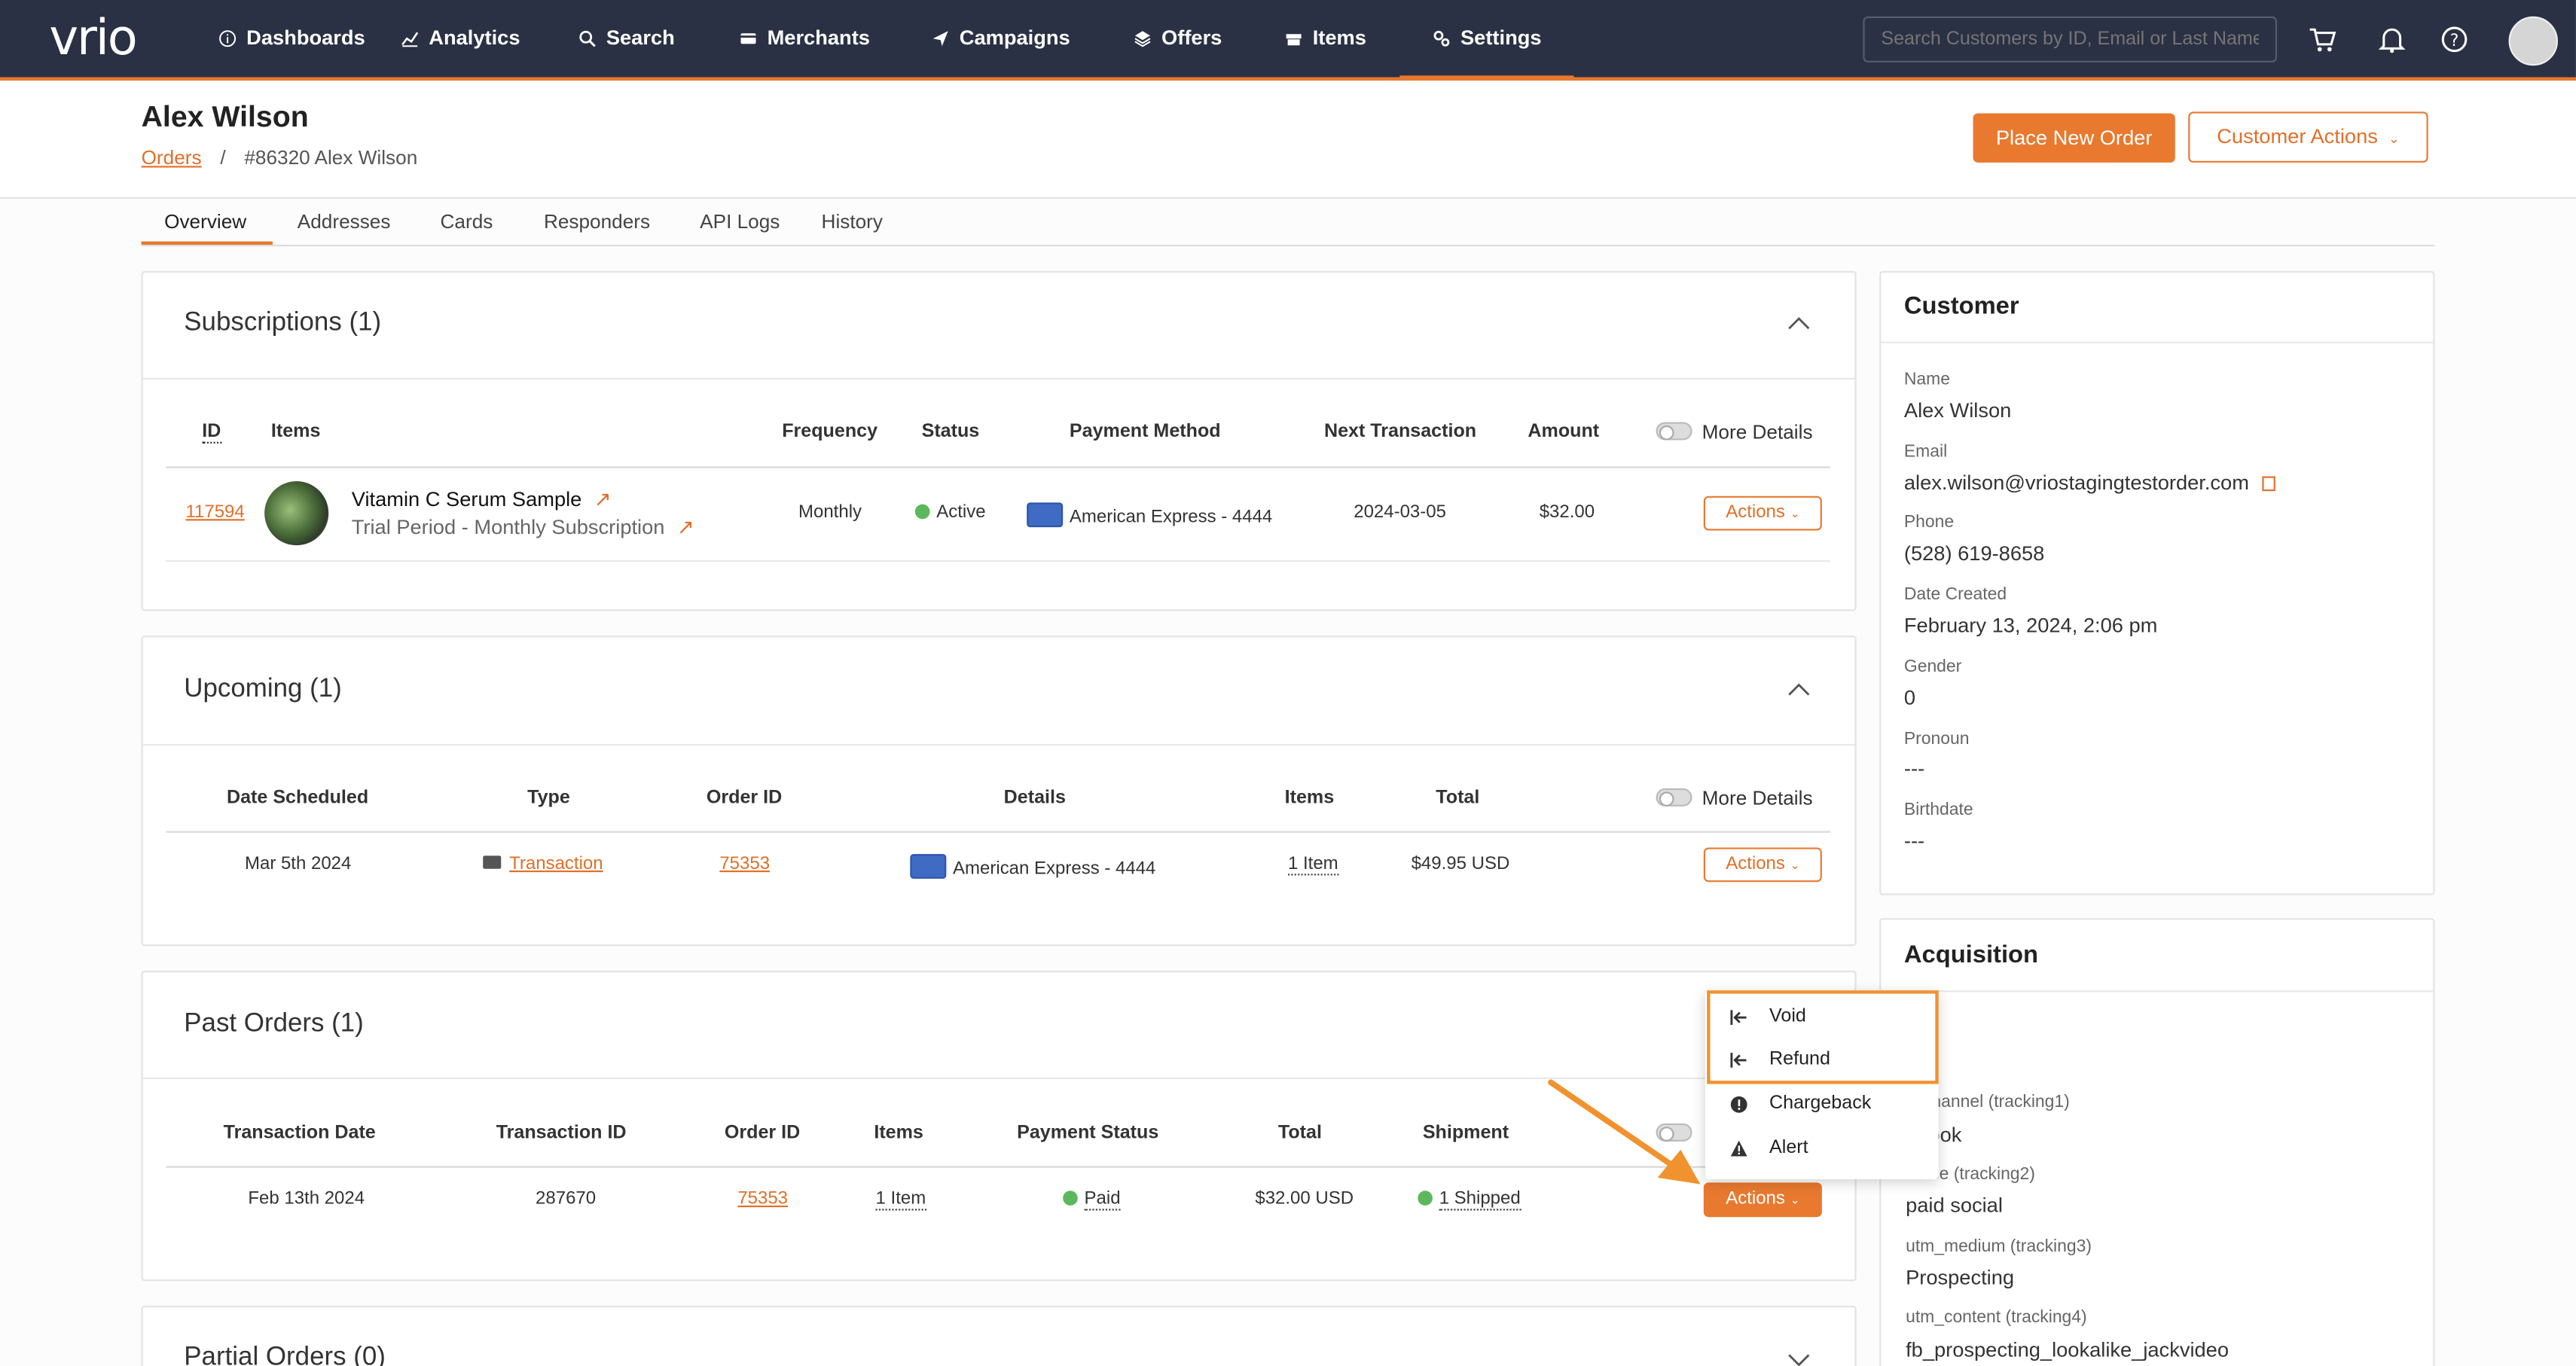 This screenshot has height=1366, width=2576. I want to click on subscriptions-title: Subscriptions (1), so click(283, 323).